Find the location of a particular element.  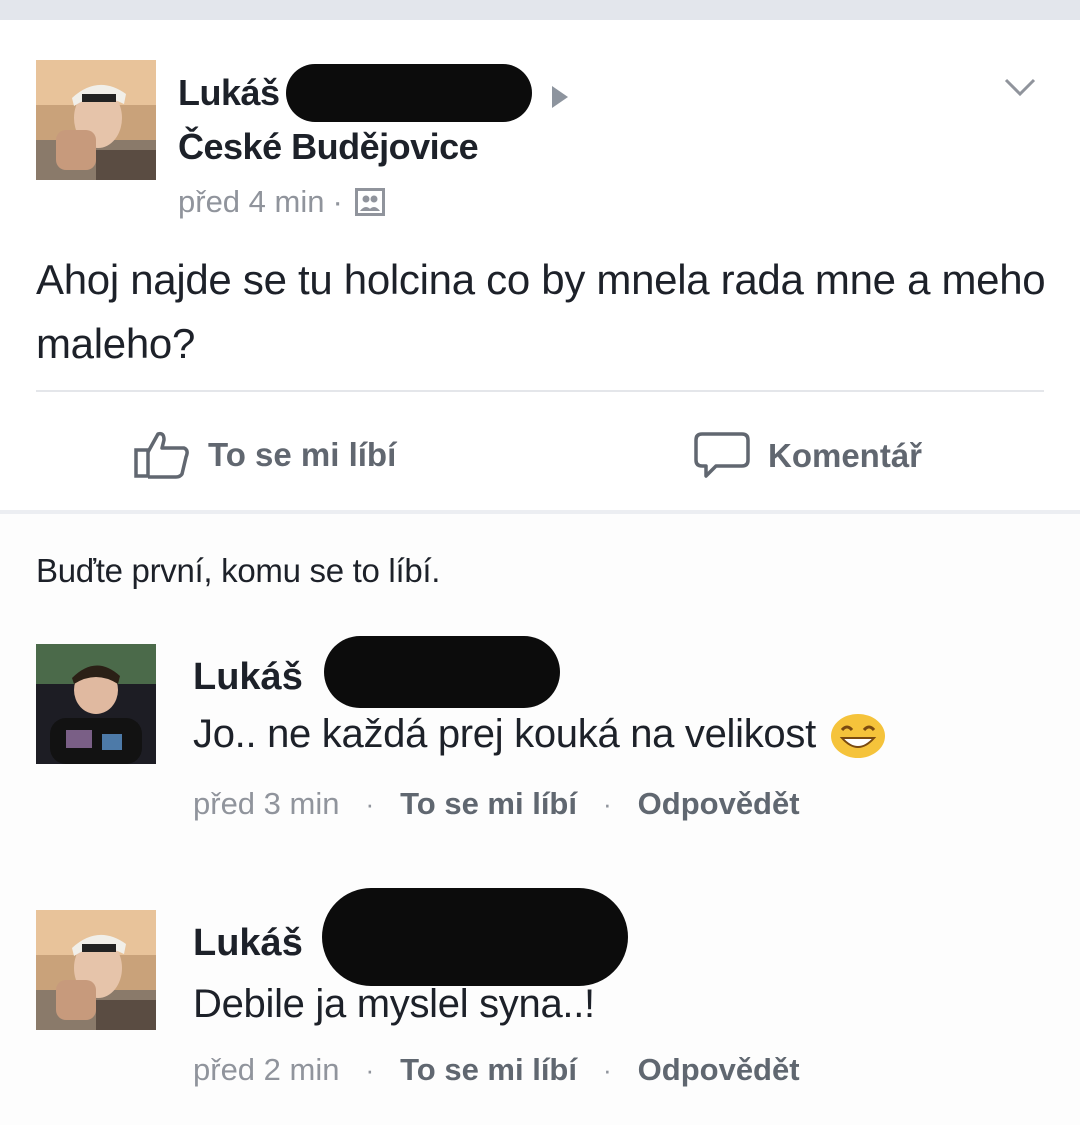

comment-time: před 2 min is located at coordinates (266, 1070).